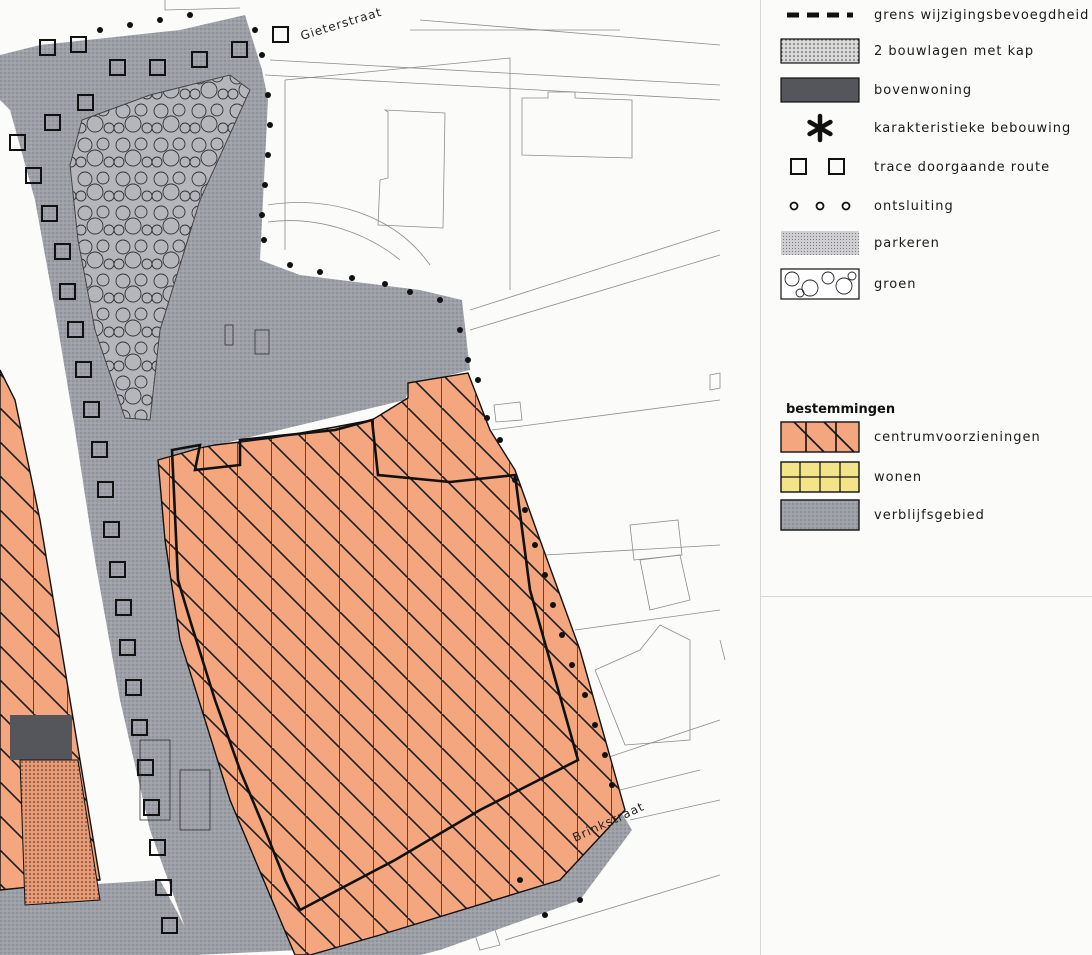 This screenshot has height=955, width=1092. What do you see at coordinates (841, 409) in the screenshot?
I see `legend-heading-bestemmingen: bestemmingen` at bounding box center [841, 409].